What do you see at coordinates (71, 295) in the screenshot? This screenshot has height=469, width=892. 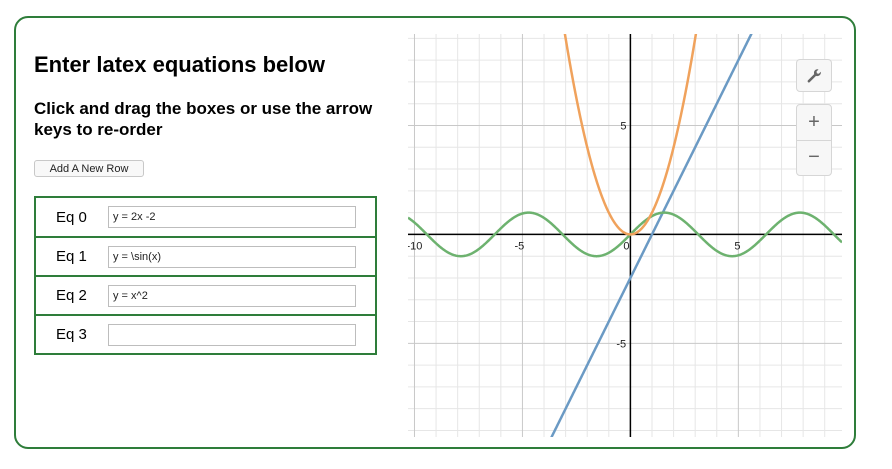 I see `equation-label: Eq 2` at bounding box center [71, 295].